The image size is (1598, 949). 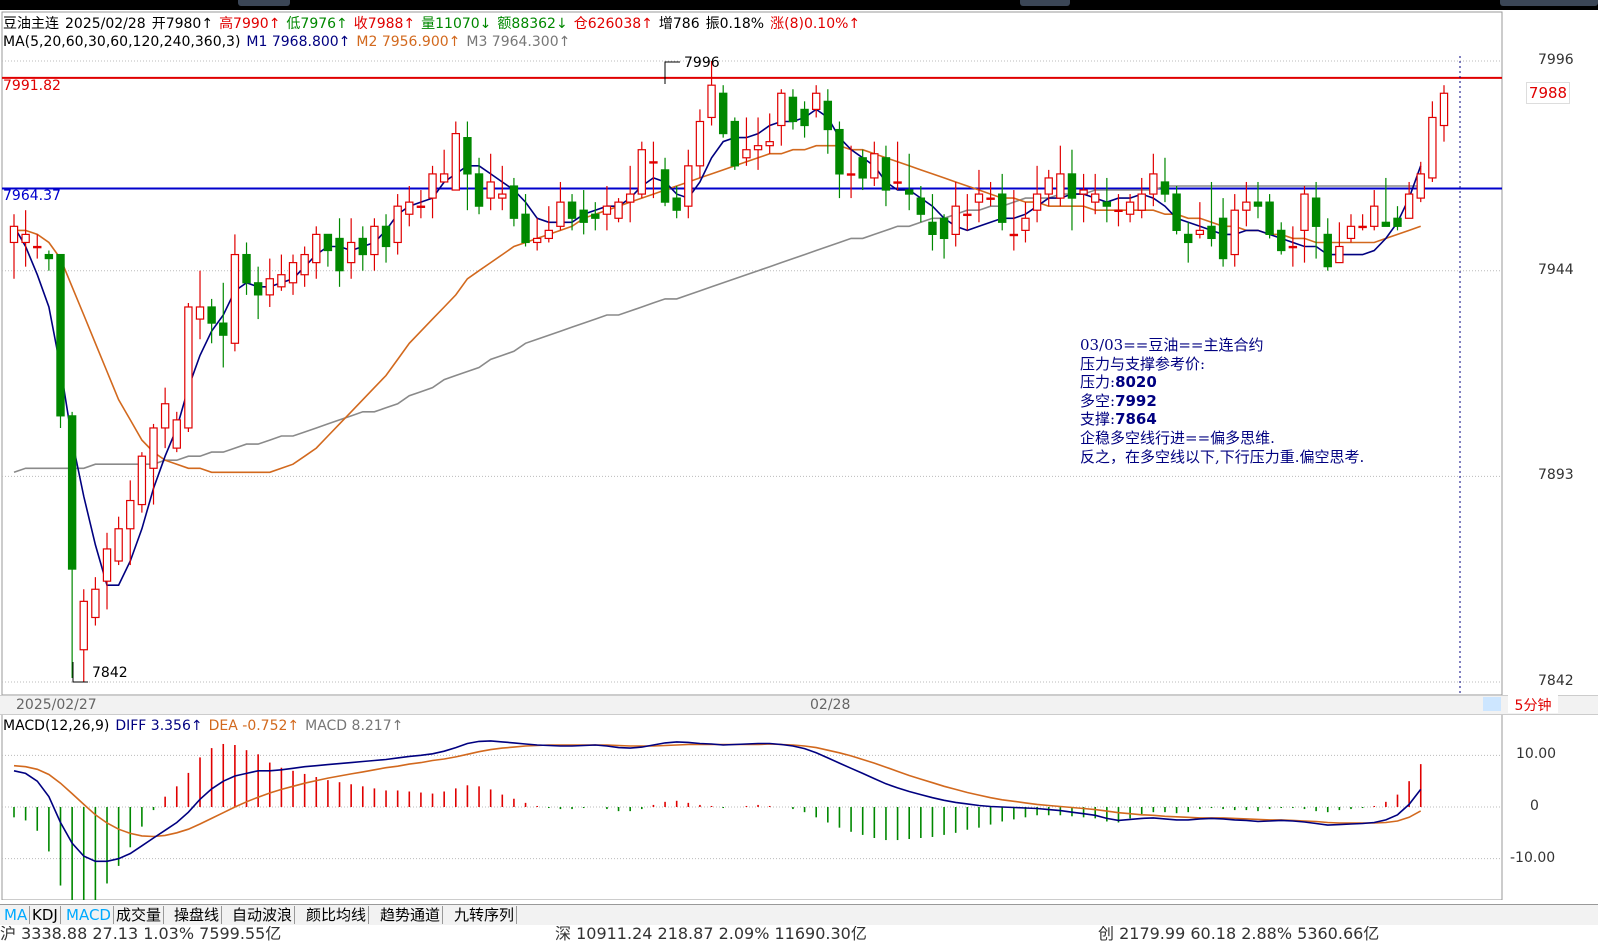 What do you see at coordinates (815, 24) in the screenshot?
I see `change-value: 涨(8)0.10%↑` at bounding box center [815, 24].